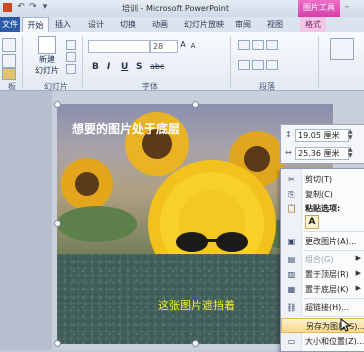 The height and width of the screenshot is (352, 364). Describe the element at coordinates (291, 208) in the screenshot. I see `clipboard-icon: 📋` at that location.